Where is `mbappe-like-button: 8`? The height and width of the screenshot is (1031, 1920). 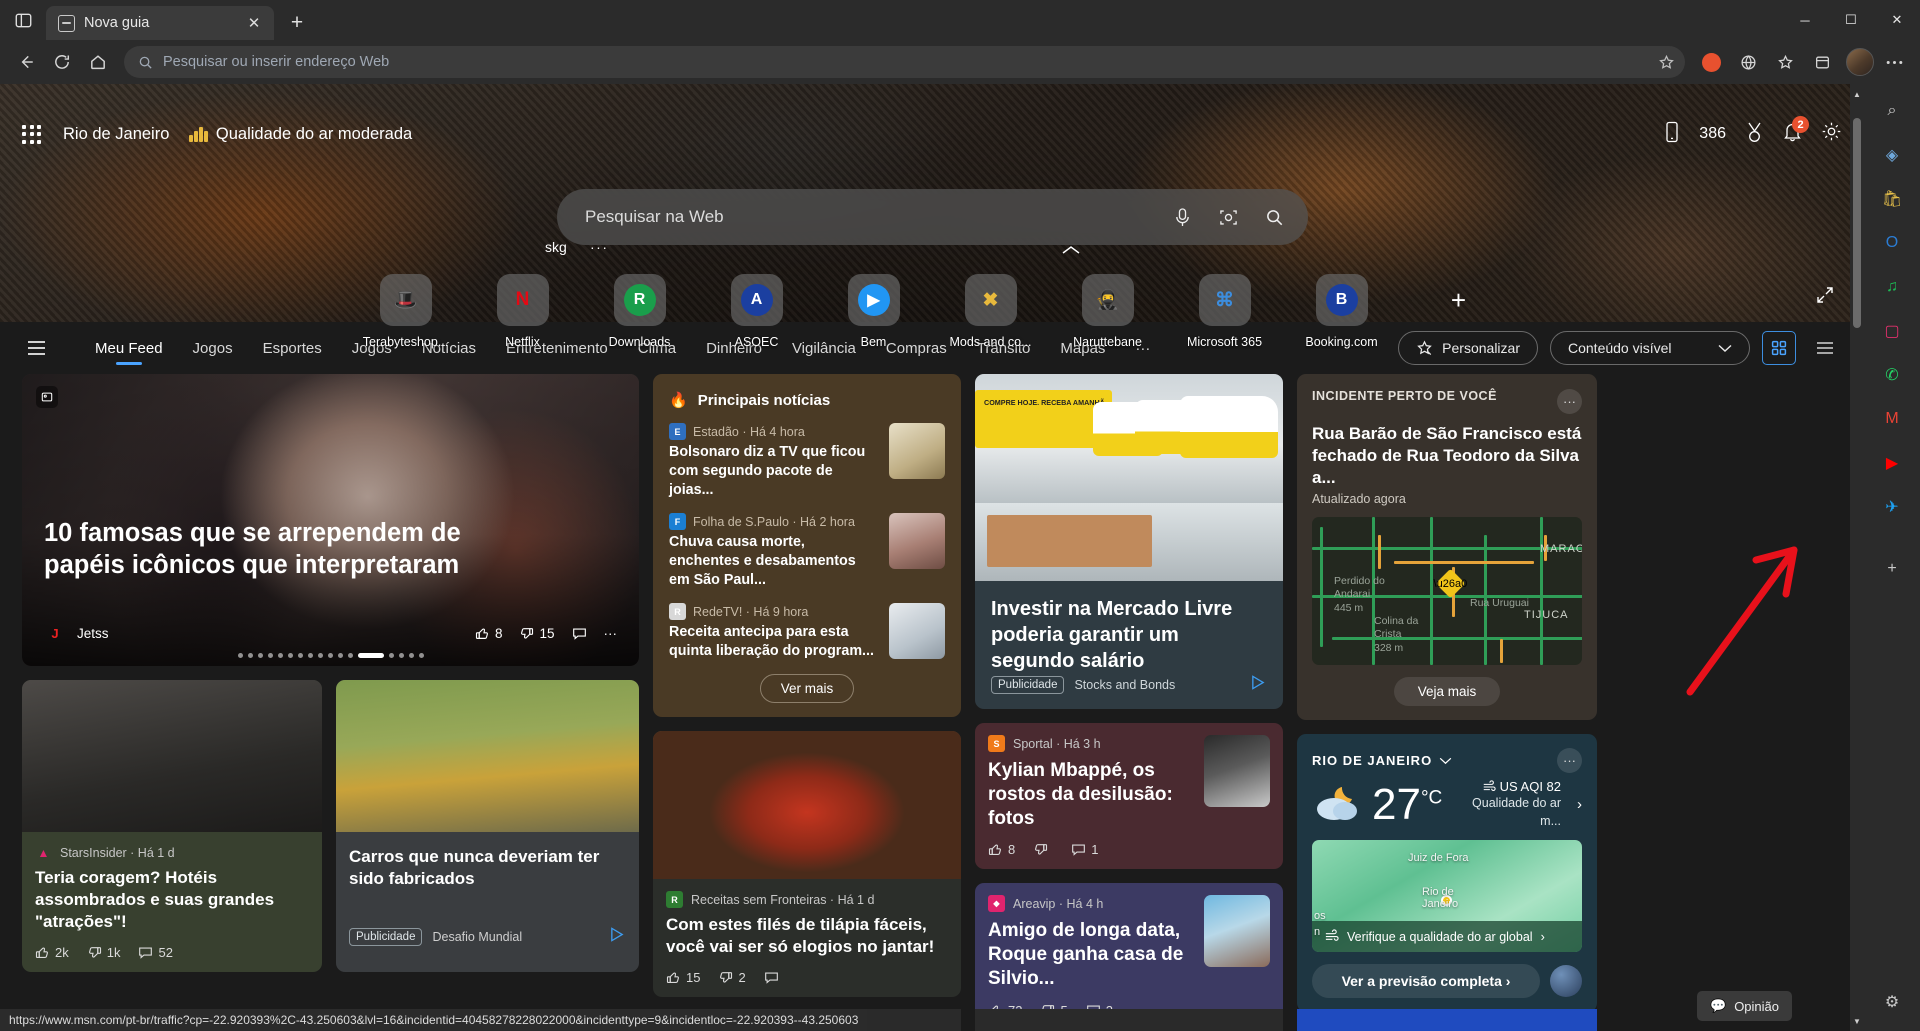
mbappe-like-button: 8 is located at coordinates (1001, 849).